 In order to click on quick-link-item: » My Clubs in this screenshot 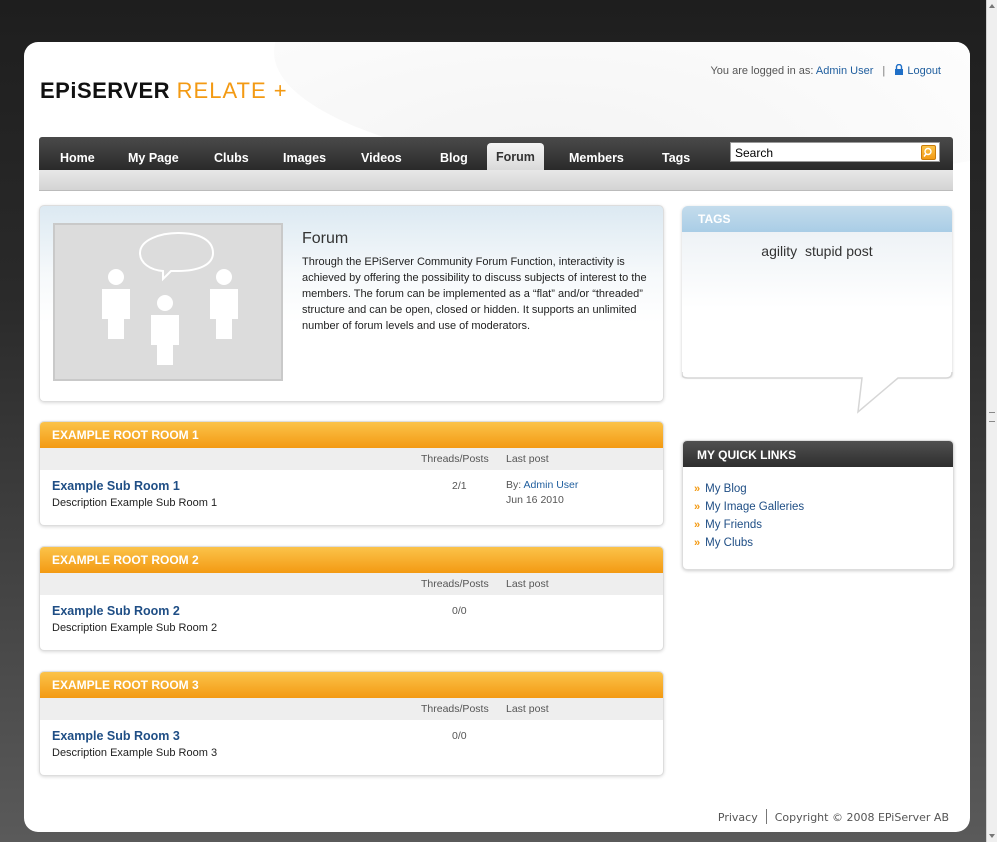, I will do `click(818, 543)`.